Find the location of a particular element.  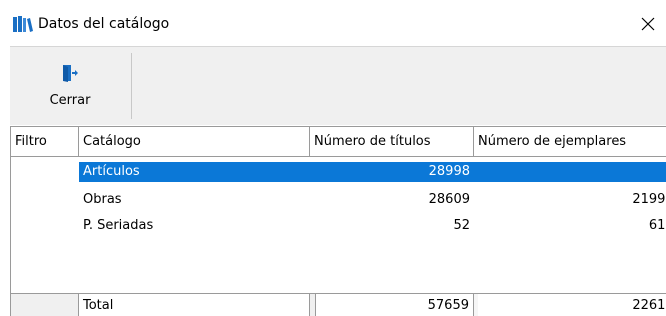

totals-row: Total 57659 226158 is located at coordinates (338, 304).